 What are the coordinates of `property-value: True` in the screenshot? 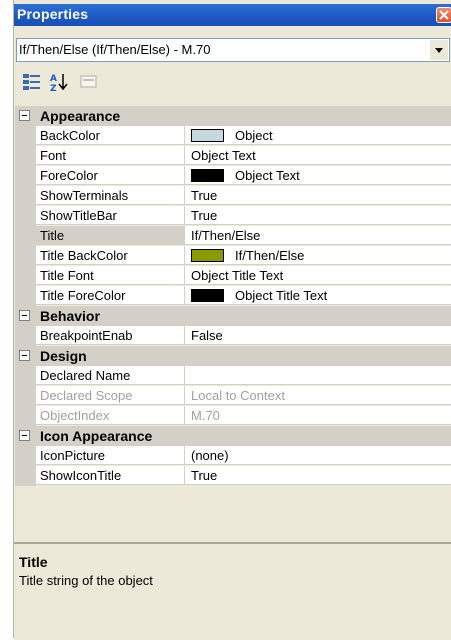 It's located at (204, 475).